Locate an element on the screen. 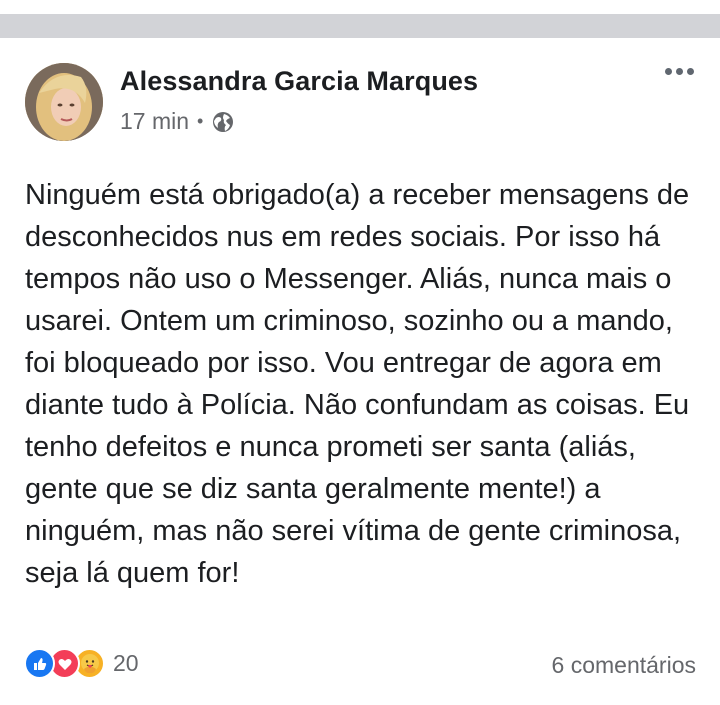 The height and width of the screenshot is (705, 720). author-name: Alessandra Garcia Marques is located at coordinates (299, 81).